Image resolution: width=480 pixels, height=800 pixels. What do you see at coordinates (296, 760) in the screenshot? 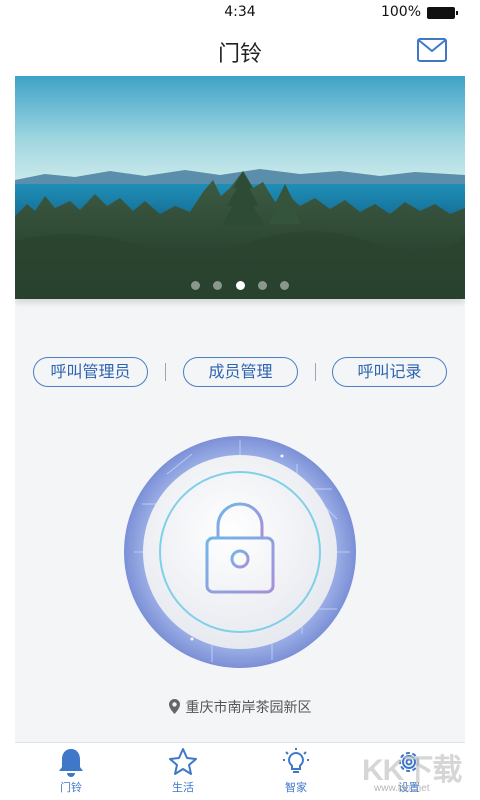
I see `bulb-icon` at bounding box center [296, 760].